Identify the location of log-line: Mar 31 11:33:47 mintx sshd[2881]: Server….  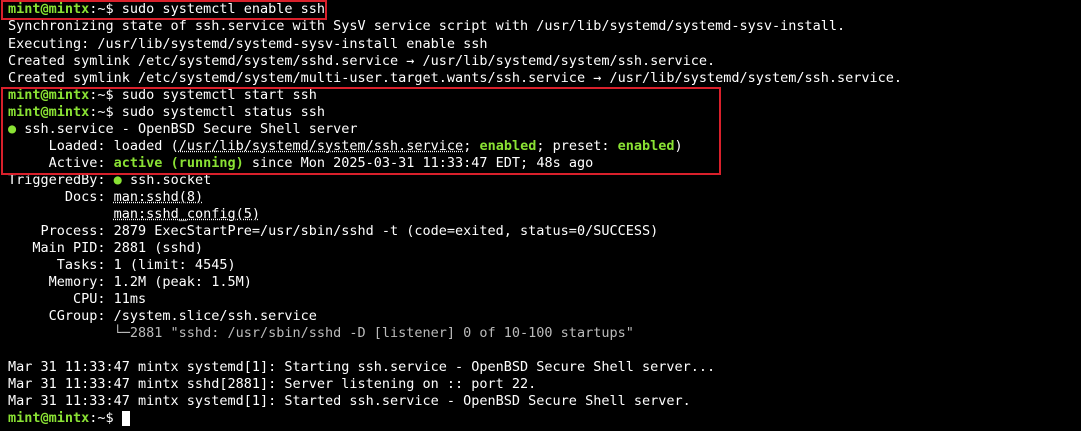
(272, 384).